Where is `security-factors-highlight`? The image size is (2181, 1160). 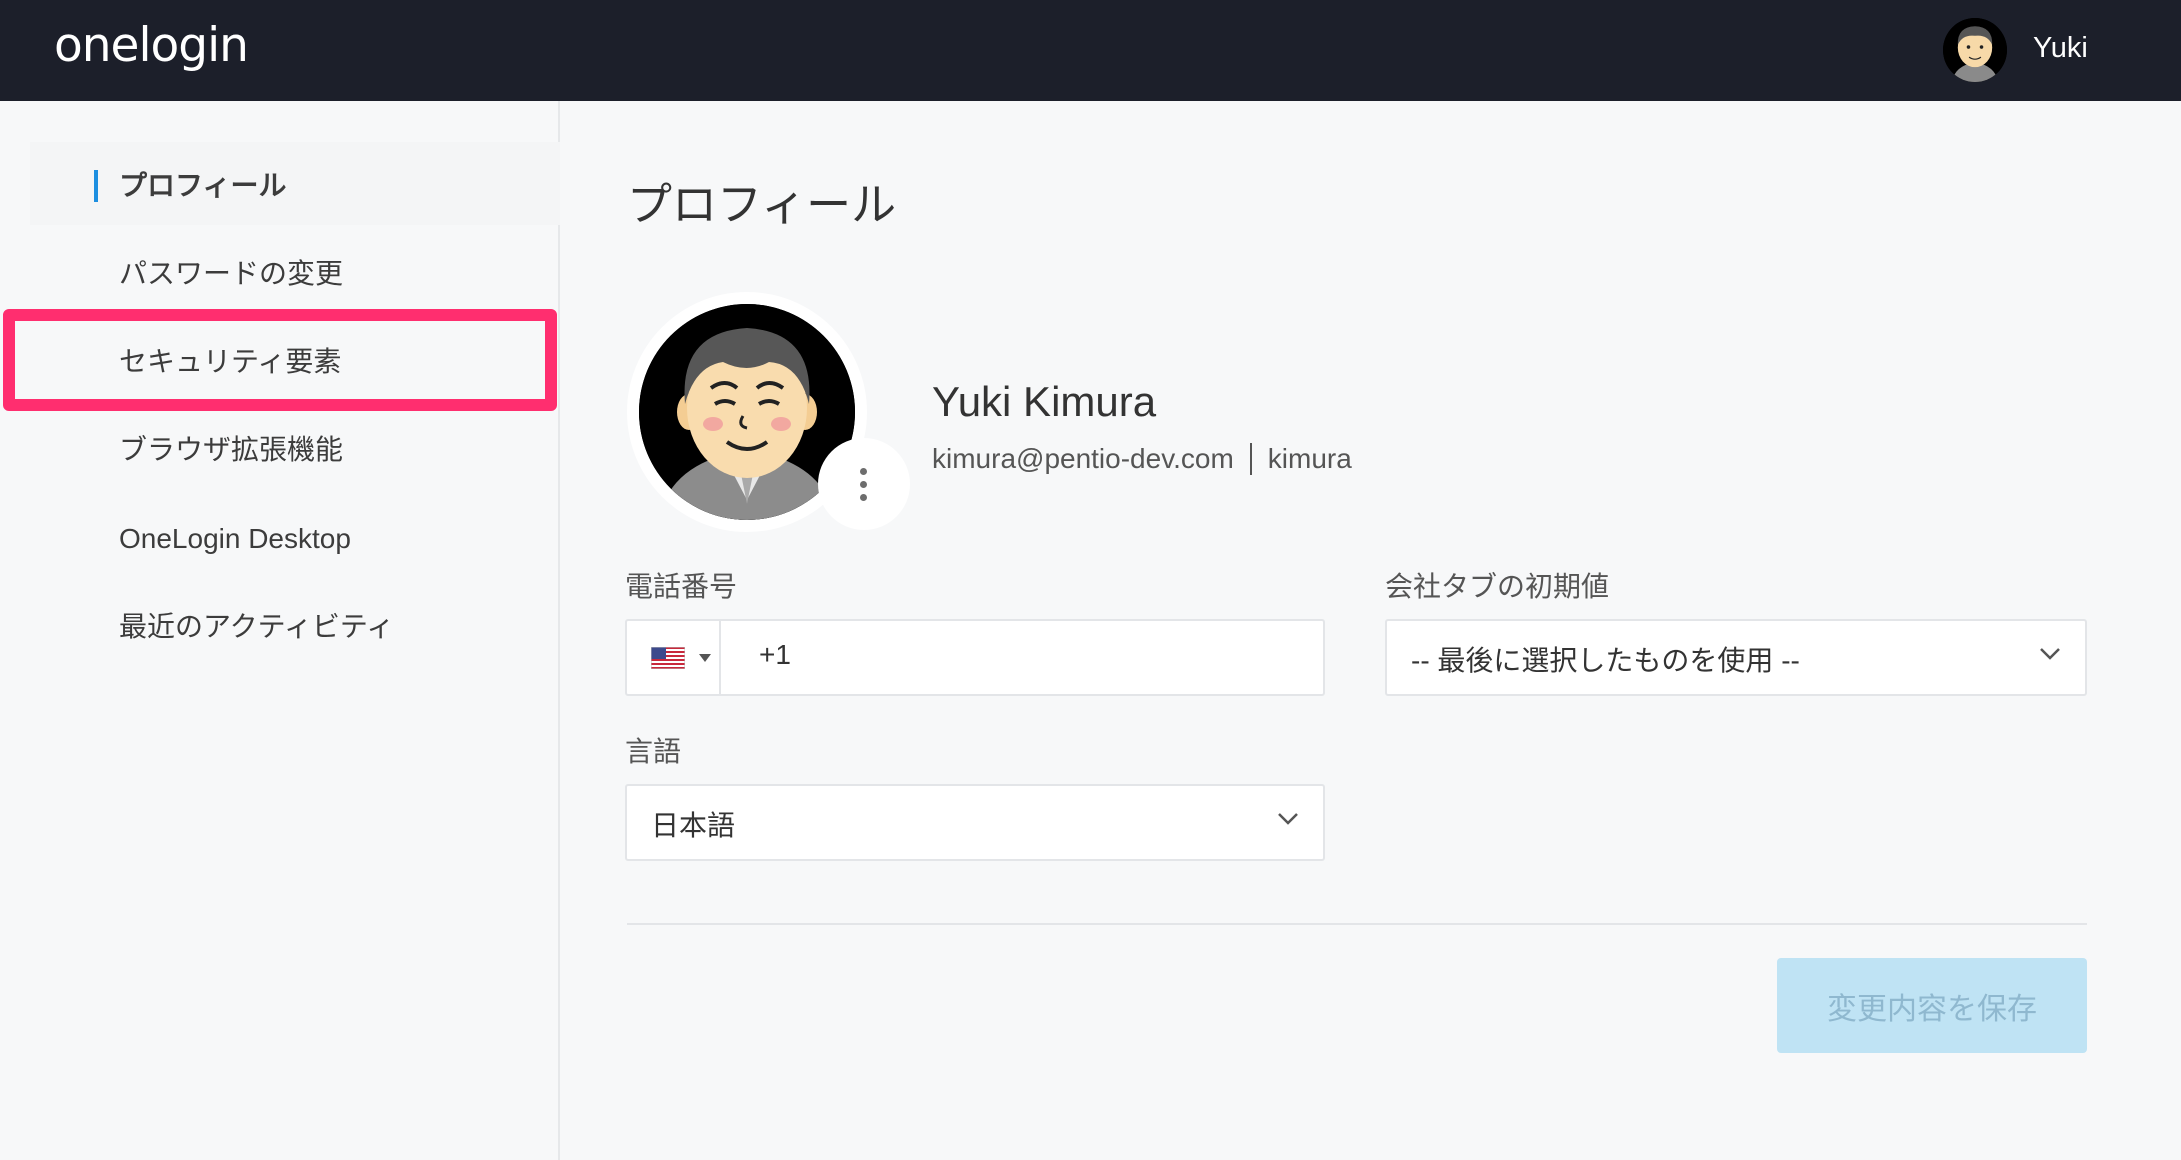 security-factors-highlight is located at coordinates (280, 360).